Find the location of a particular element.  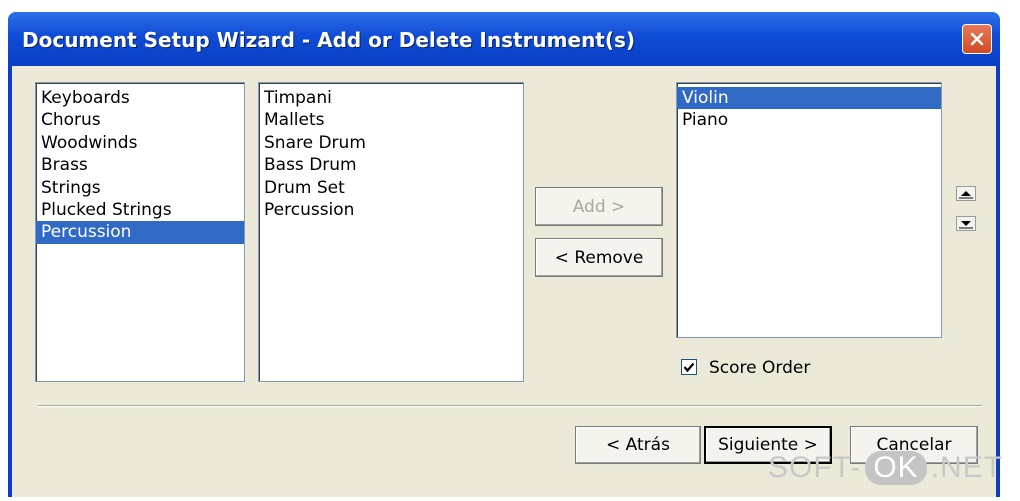

instrument-list-item: Mallets is located at coordinates (391, 120).